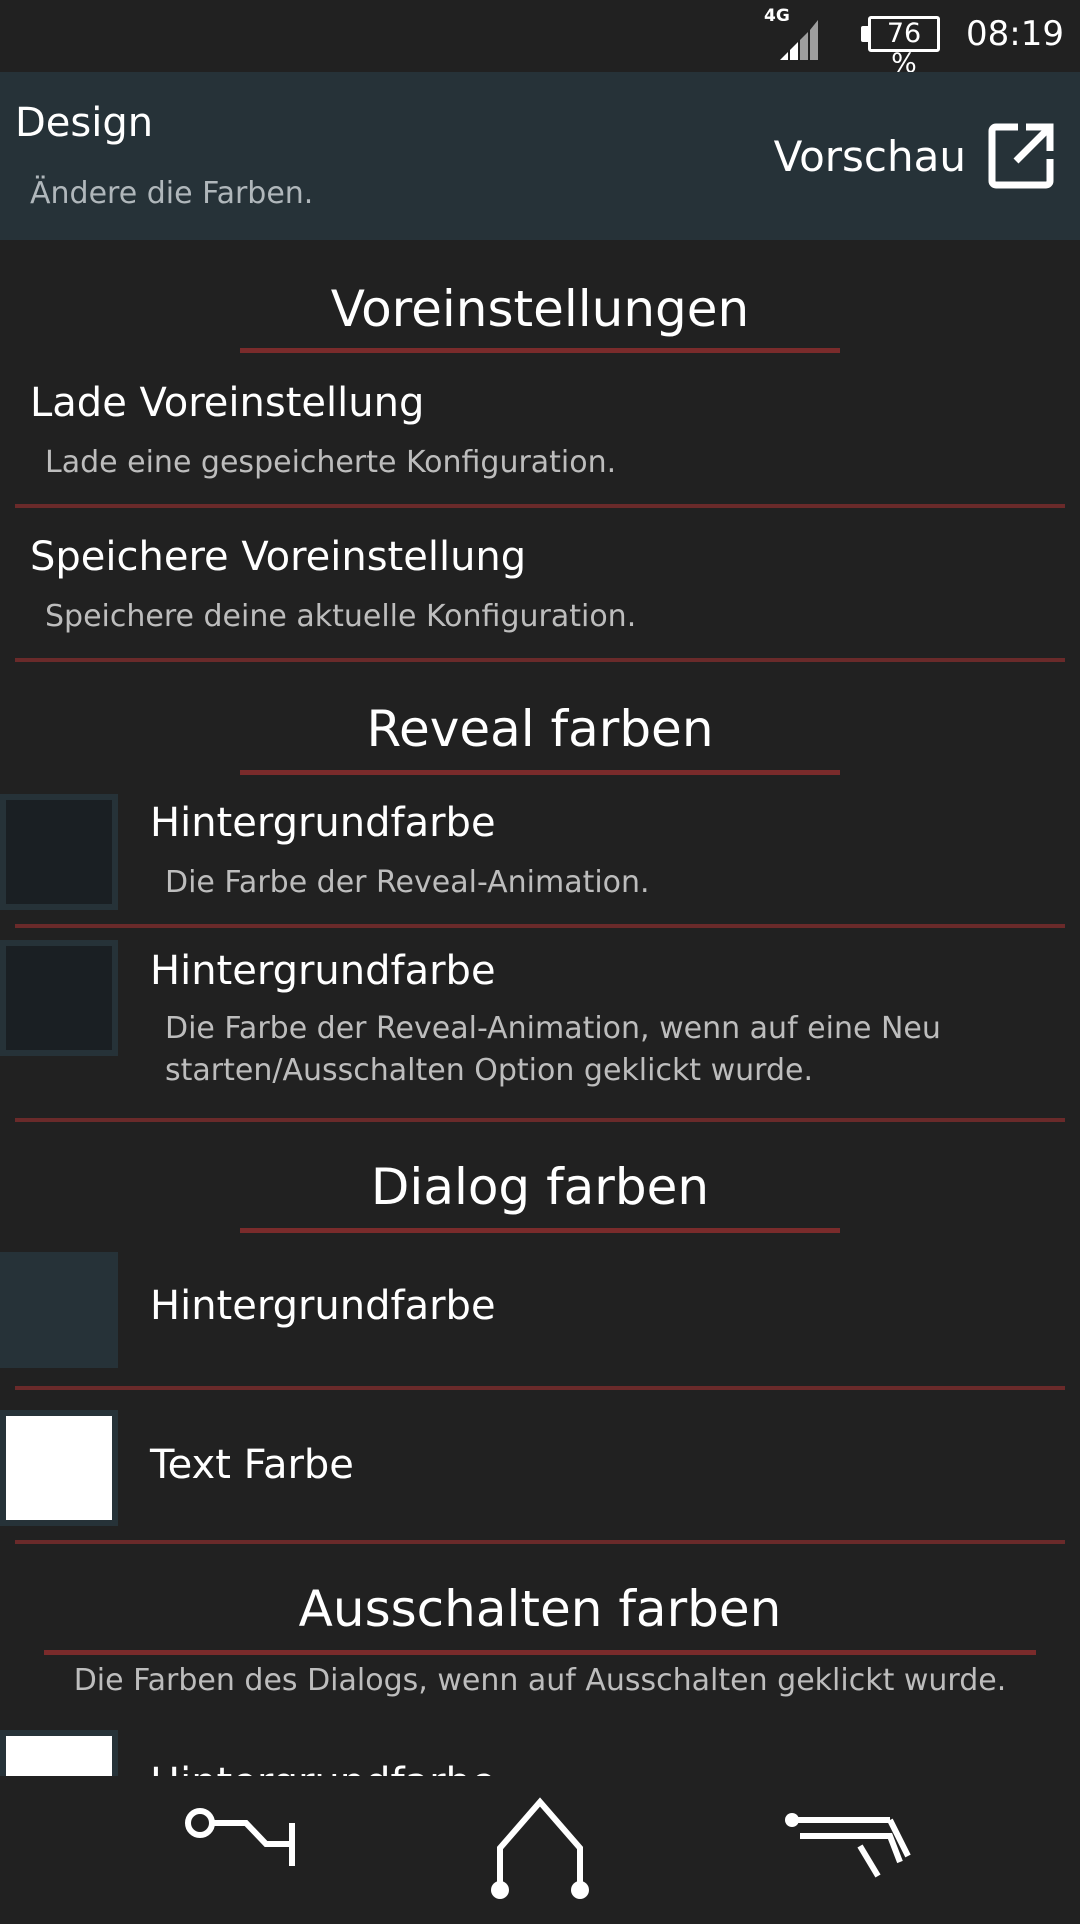 This screenshot has width=1080, height=1924. Describe the element at coordinates (799, 40) in the screenshot. I see `signal-icon` at that location.